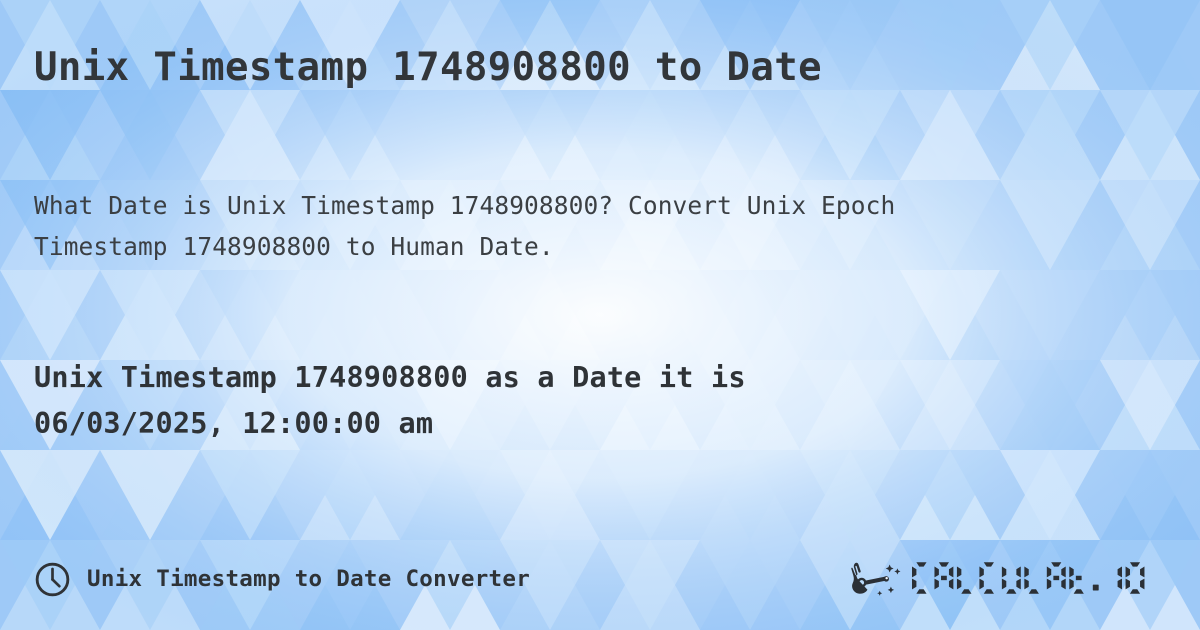 The image size is (1200, 630). Describe the element at coordinates (294, 246) in the screenshot. I see `page-description-line-2: Timestamp 1748908800 to Human Date.` at that location.